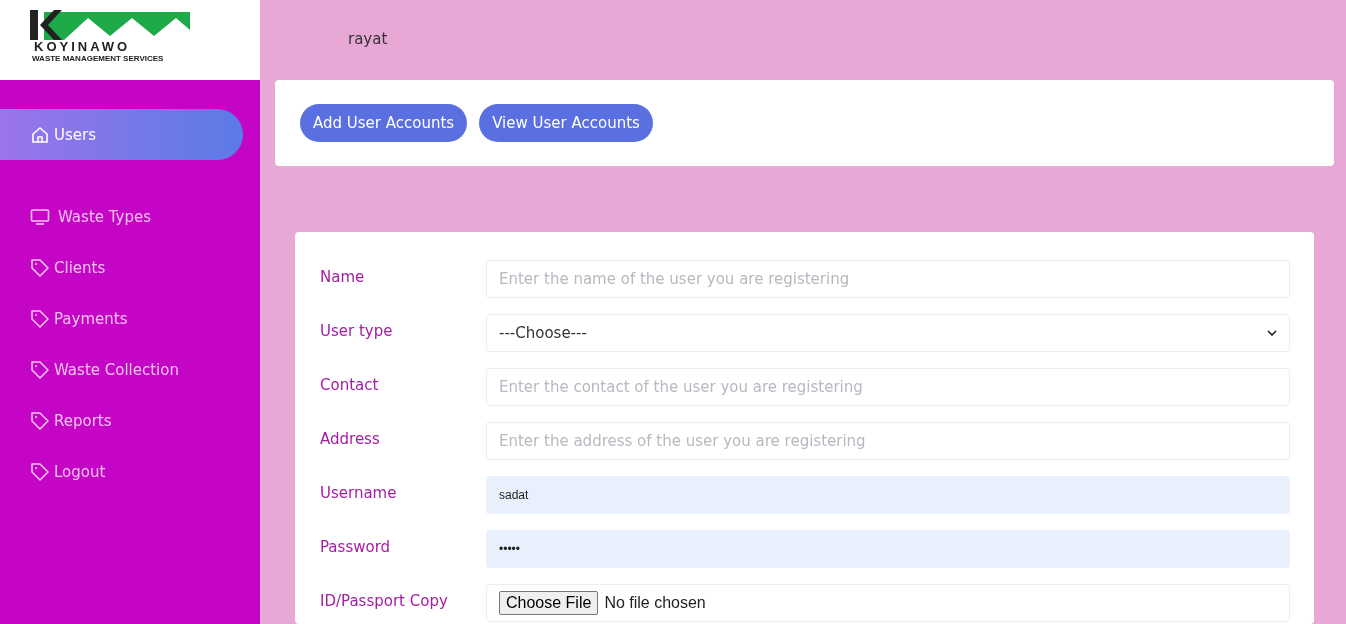 This screenshot has height=624, width=1346. I want to click on input-field: Enter the contact of the user you are registering, so click(888, 387).